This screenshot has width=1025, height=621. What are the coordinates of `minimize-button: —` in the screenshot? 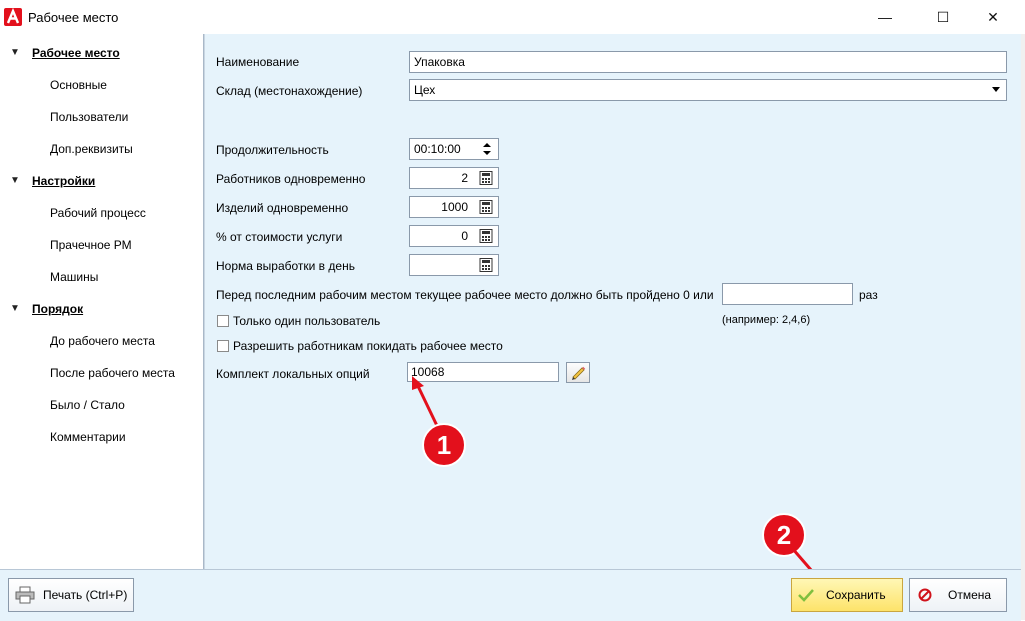 It's located at (885, 17).